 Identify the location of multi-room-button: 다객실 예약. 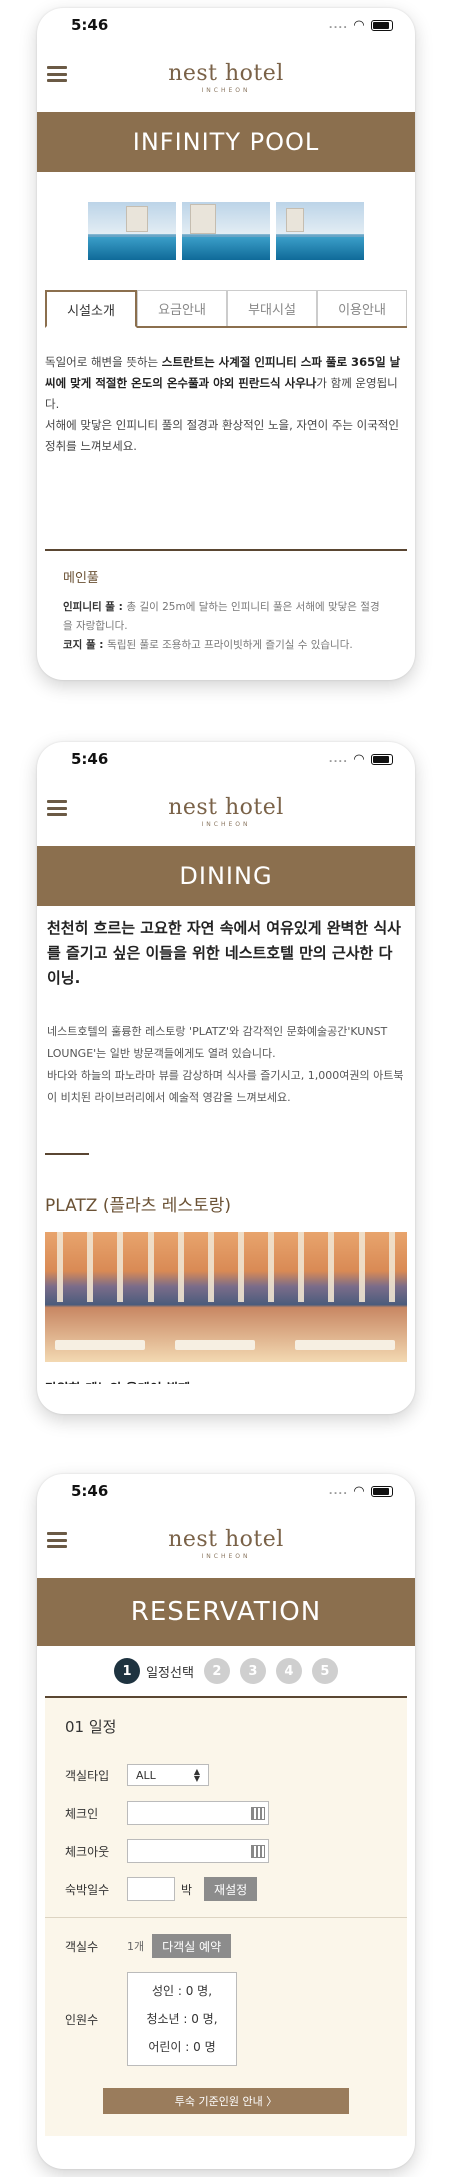
(192, 1946).